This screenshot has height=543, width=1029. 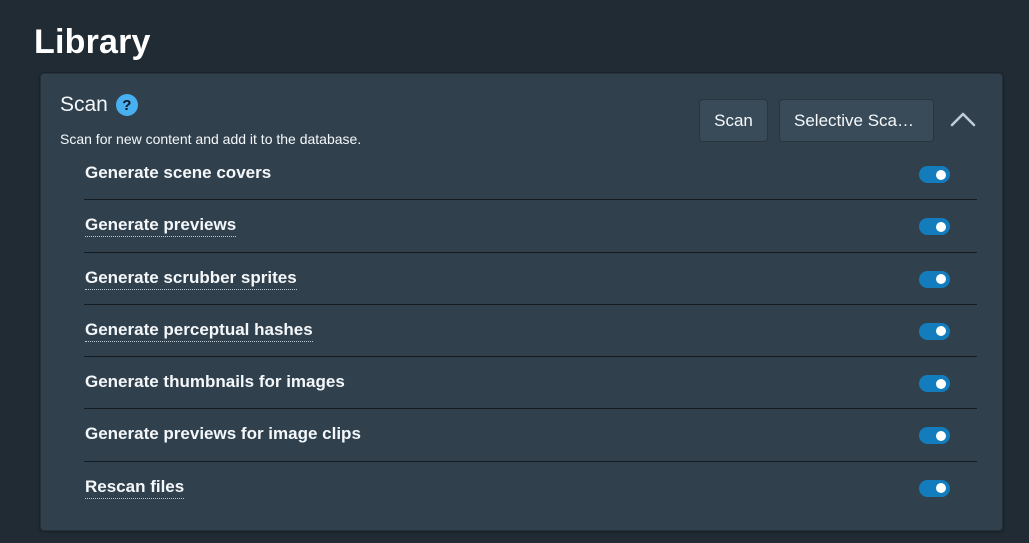 I want to click on chevron-up-icon, so click(x=963, y=120).